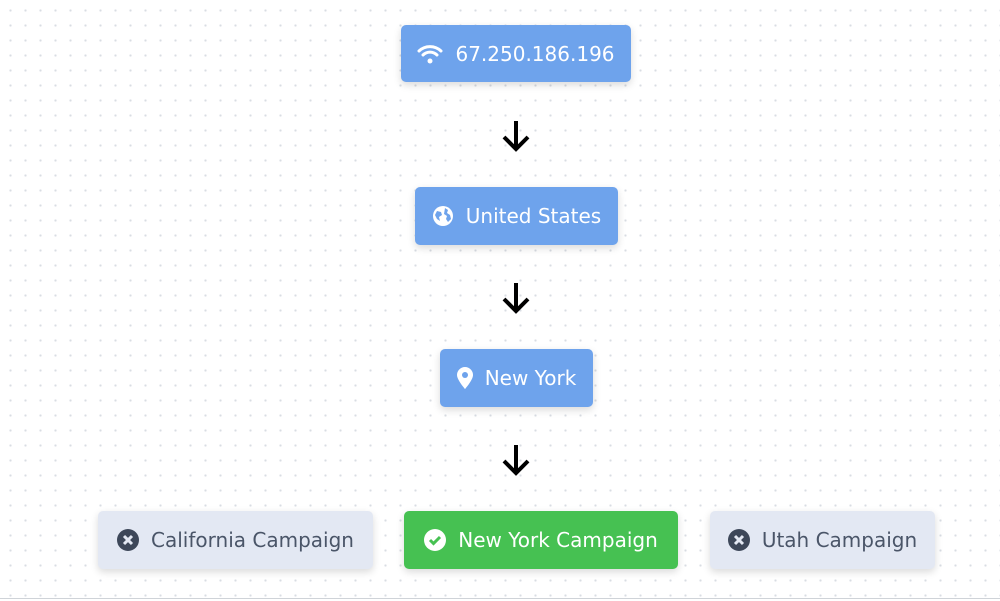  Describe the element at coordinates (442, 216) in the screenshot. I see `globe-icon` at that location.